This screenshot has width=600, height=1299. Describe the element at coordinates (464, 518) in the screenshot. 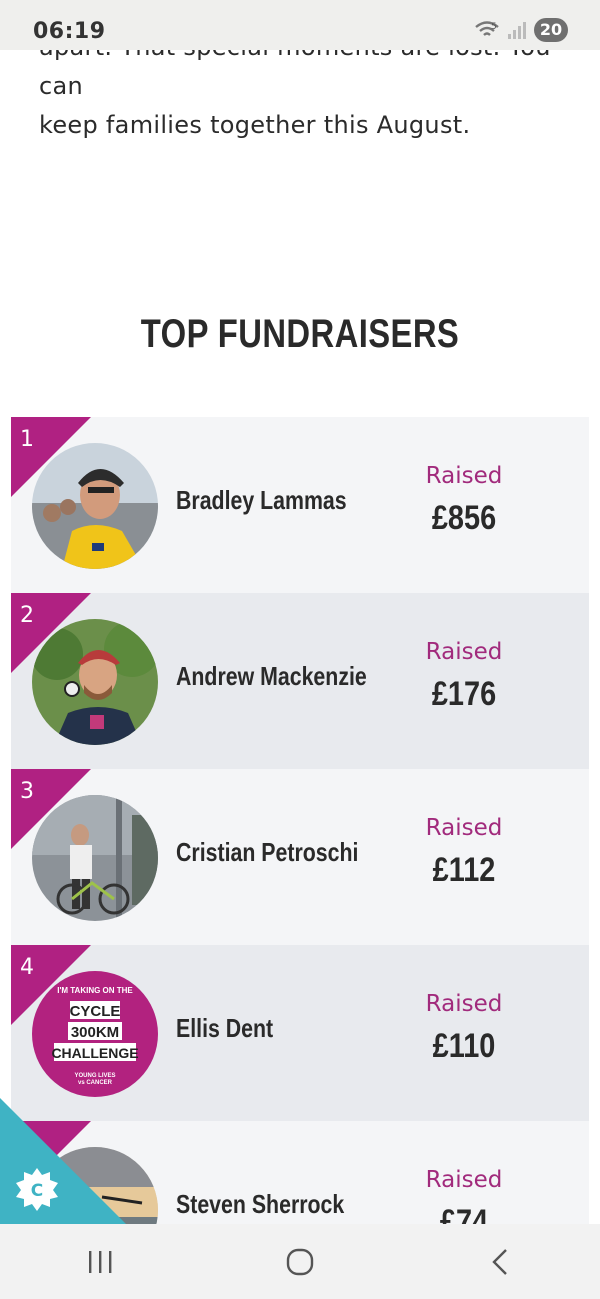

I see `raised-amount: £856` at that location.